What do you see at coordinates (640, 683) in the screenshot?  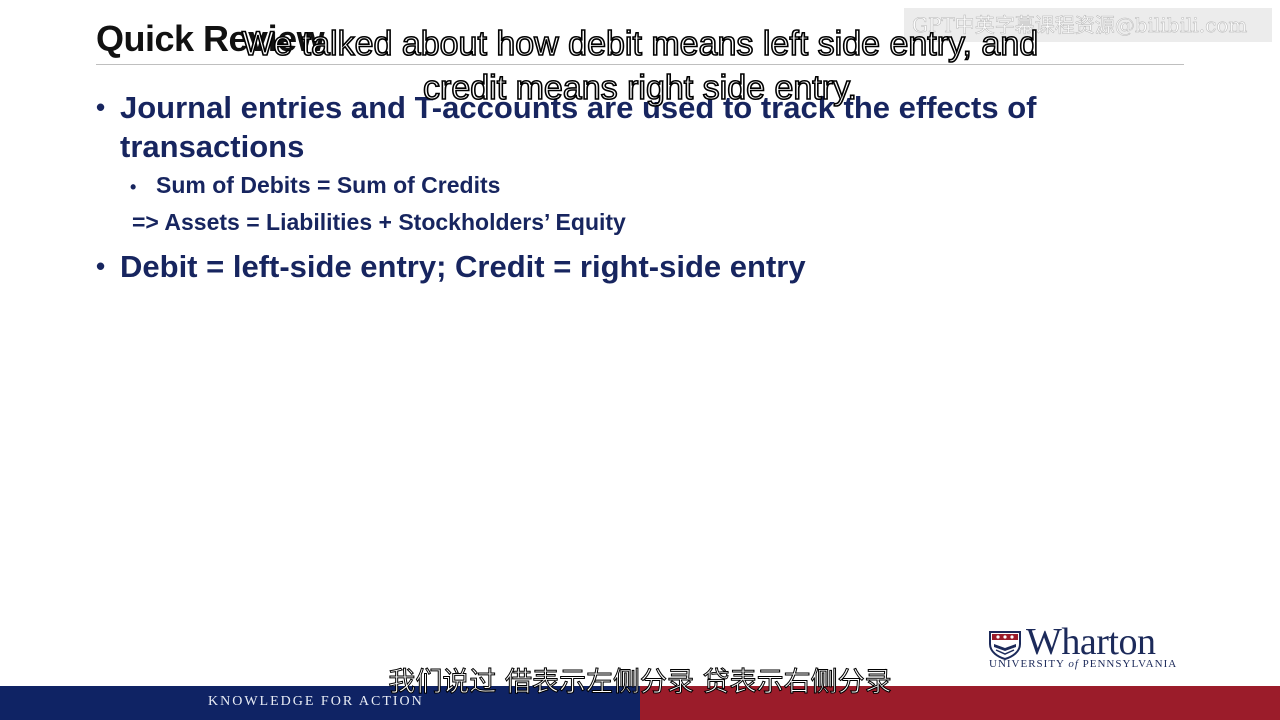 I see `chinese-subtitle: 我们说过 借表示左侧分录 贷表示右侧分录` at bounding box center [640, 683].